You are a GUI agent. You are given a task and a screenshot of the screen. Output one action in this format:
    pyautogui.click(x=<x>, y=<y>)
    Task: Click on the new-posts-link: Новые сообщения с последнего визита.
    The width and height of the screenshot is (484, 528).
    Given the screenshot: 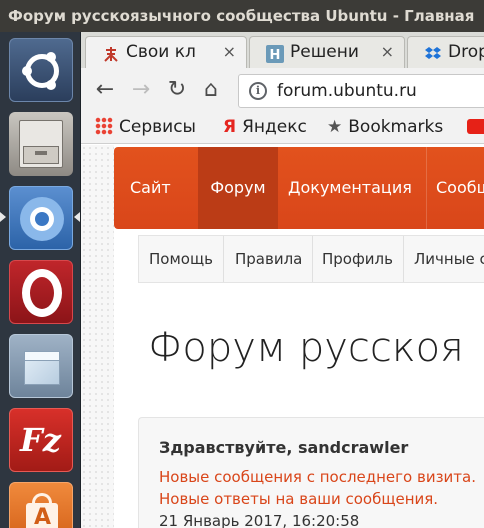 What is the action you would take?
    pyautogui.click(x=317, y=477)
    